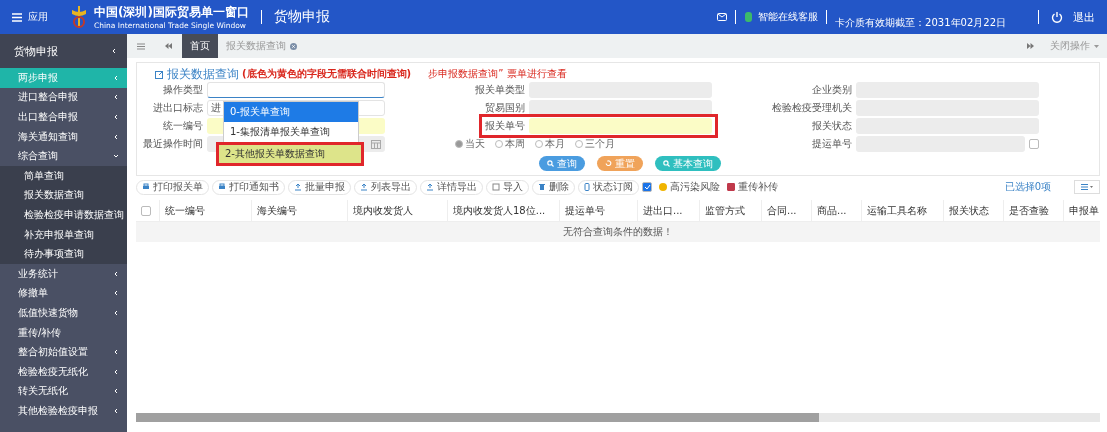 Image resolution: width=1107 pixels, height=432 pixels. What do you see at coordinates (553, 187) in the screenshot?
I see `toolbar-button: 删除` at bounding box center [553, 187].